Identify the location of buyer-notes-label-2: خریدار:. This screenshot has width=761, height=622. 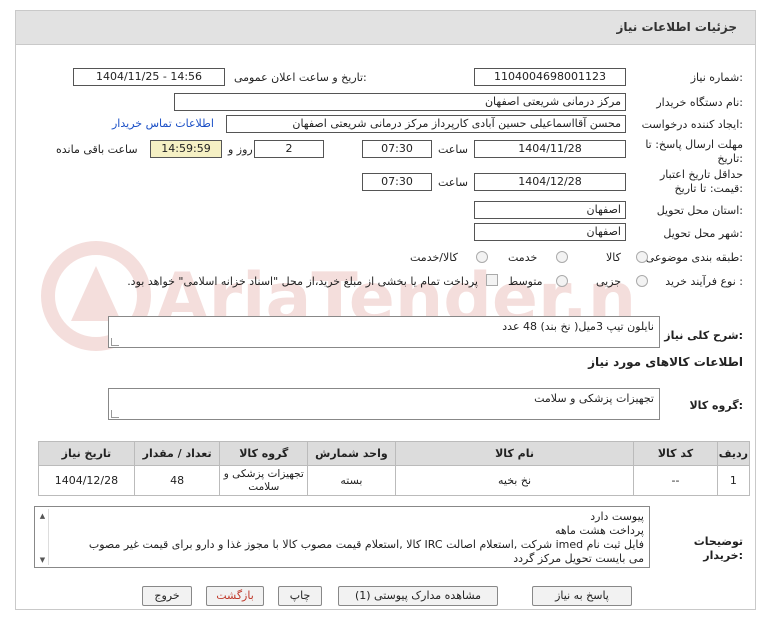
(723, 555).